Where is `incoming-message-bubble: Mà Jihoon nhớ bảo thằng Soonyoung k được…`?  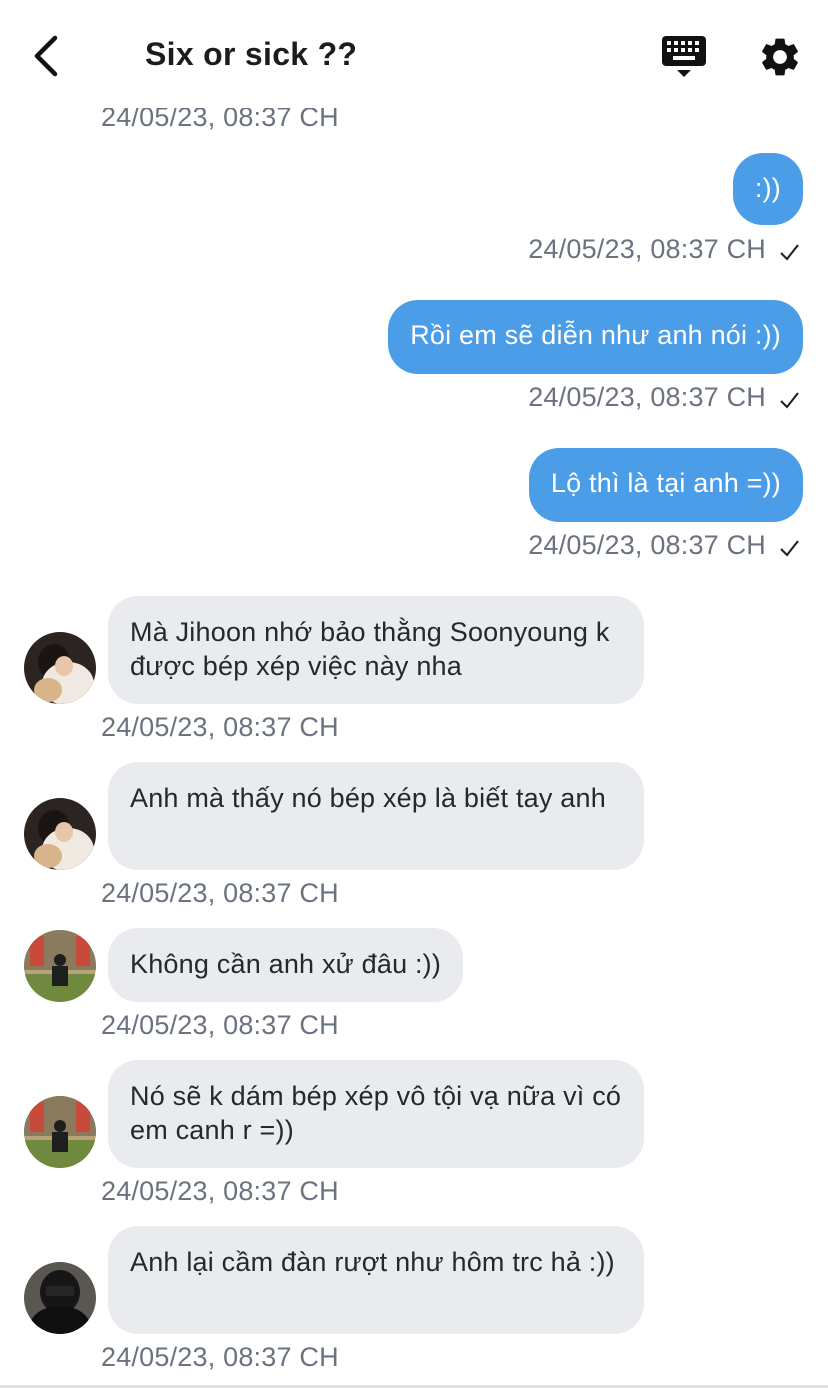
incoming-message-bubble: Mà Jihoon nhớ bảo thằng Soonyoung k được… is located at coordinates (376, 650).